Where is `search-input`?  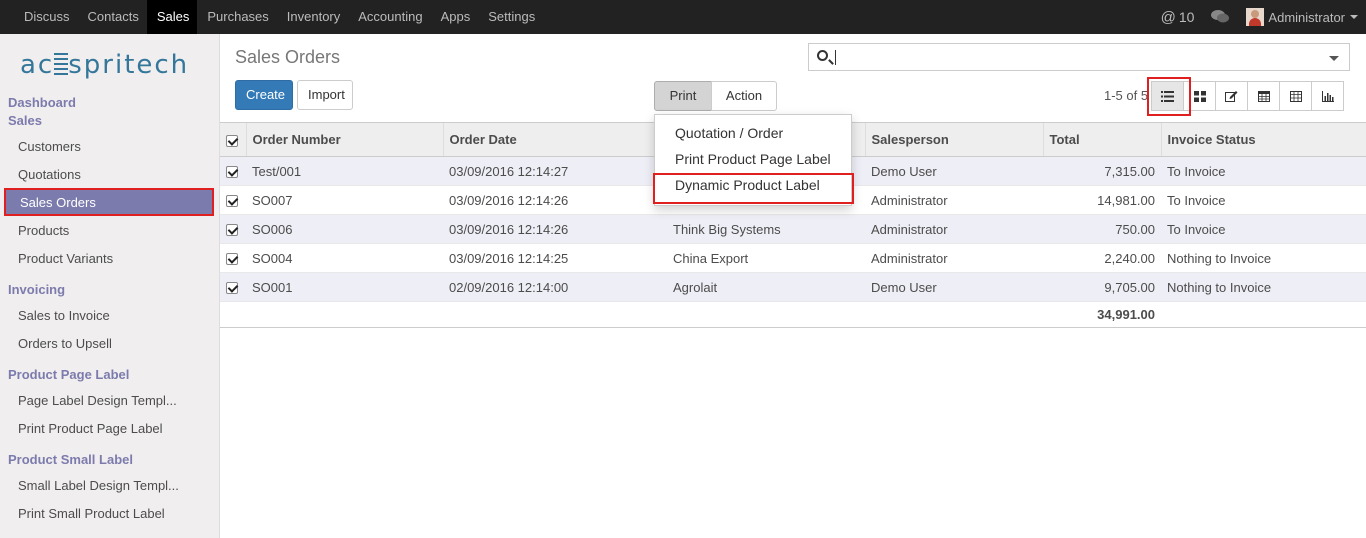
search-input is located at coordinates (1079, 57).